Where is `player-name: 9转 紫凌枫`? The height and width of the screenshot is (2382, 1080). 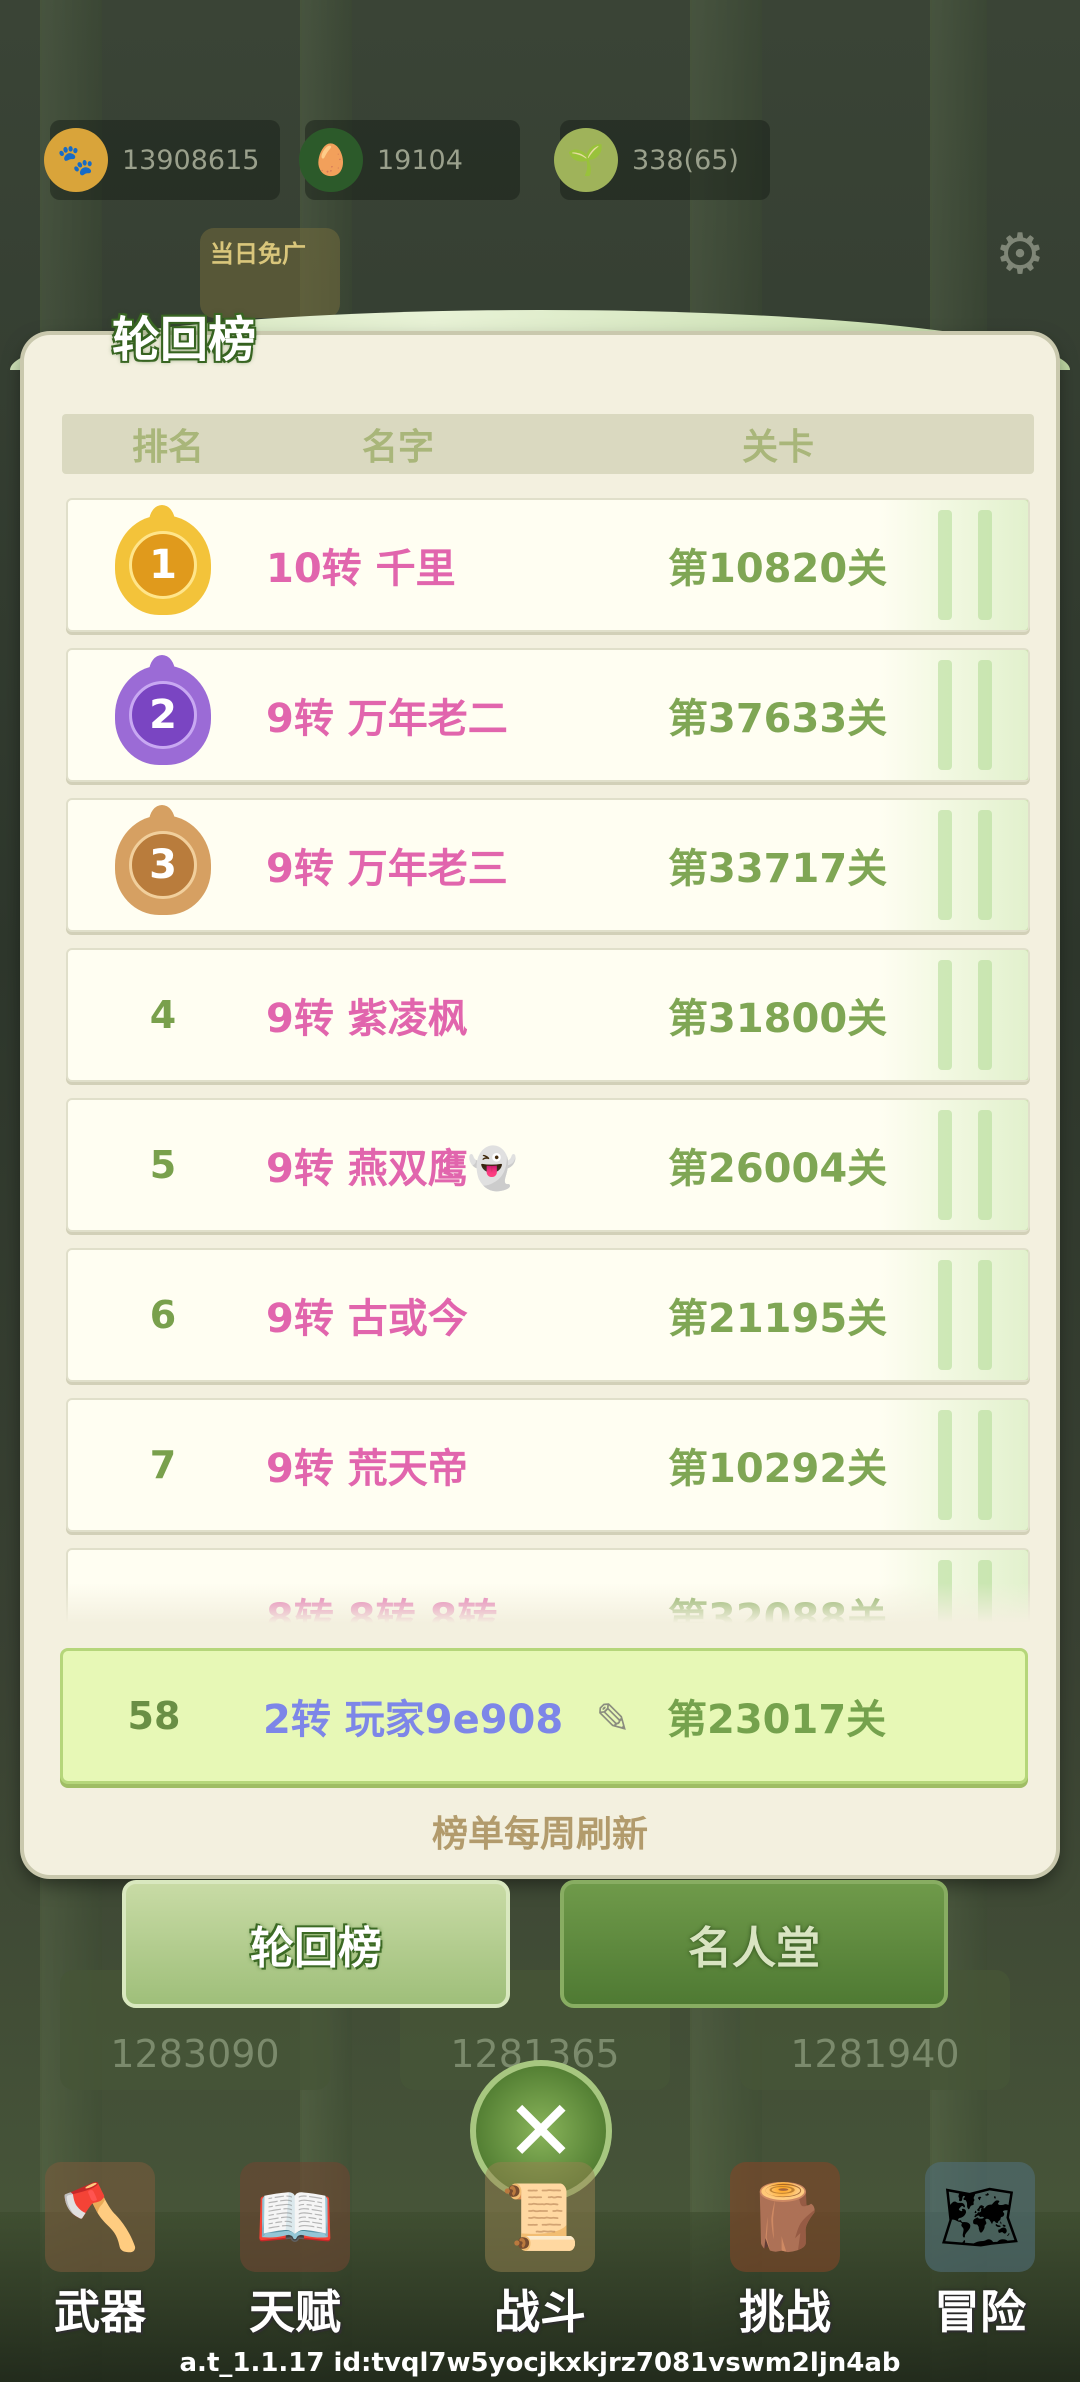 player-name: 9转 紫凌枫 is located at coordinates (367, 1019).